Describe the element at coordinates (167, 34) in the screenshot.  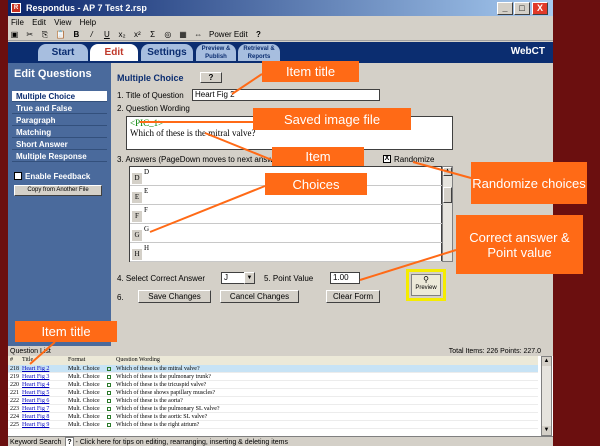
I see `media-icon: ◎` at that location.